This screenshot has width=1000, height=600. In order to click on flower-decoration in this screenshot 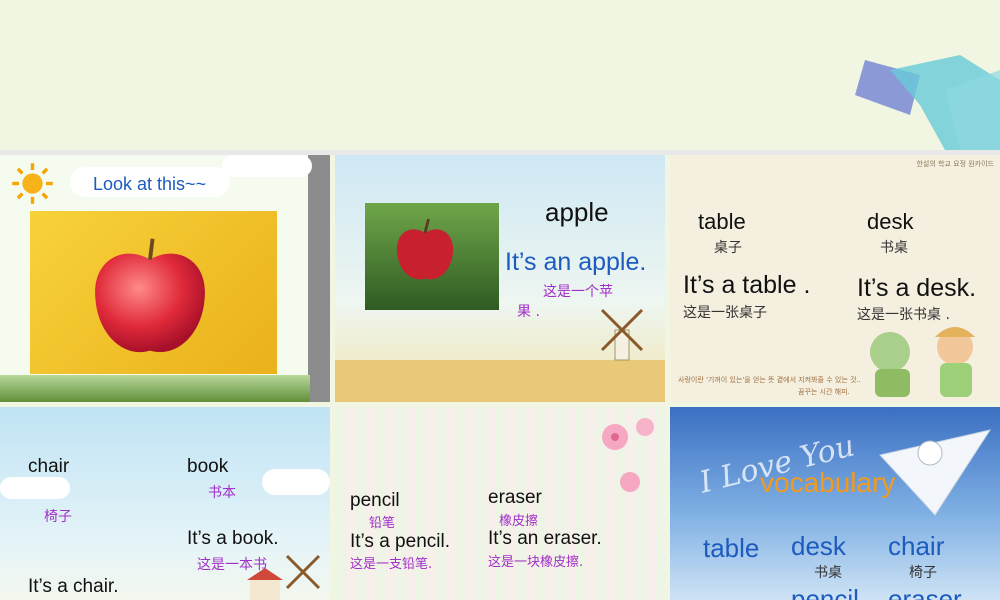, I will do `click(628, 455)`.